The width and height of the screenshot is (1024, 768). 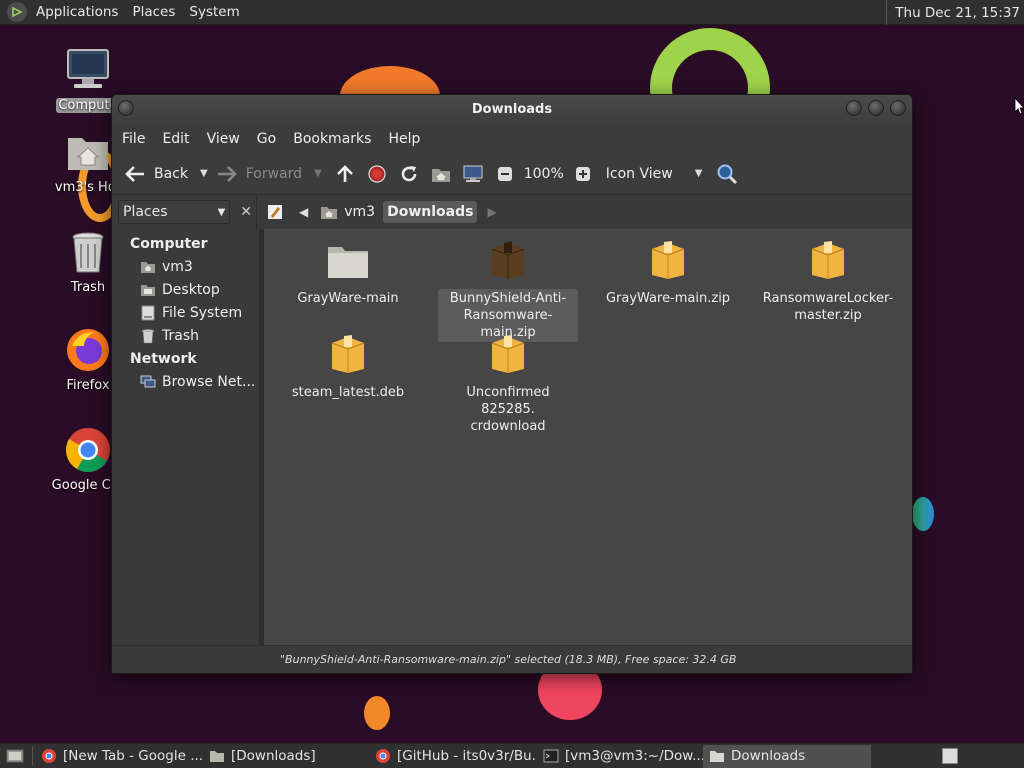 I want to click on view-mode-select: Icon View ▼, so click(x=654, y=174).